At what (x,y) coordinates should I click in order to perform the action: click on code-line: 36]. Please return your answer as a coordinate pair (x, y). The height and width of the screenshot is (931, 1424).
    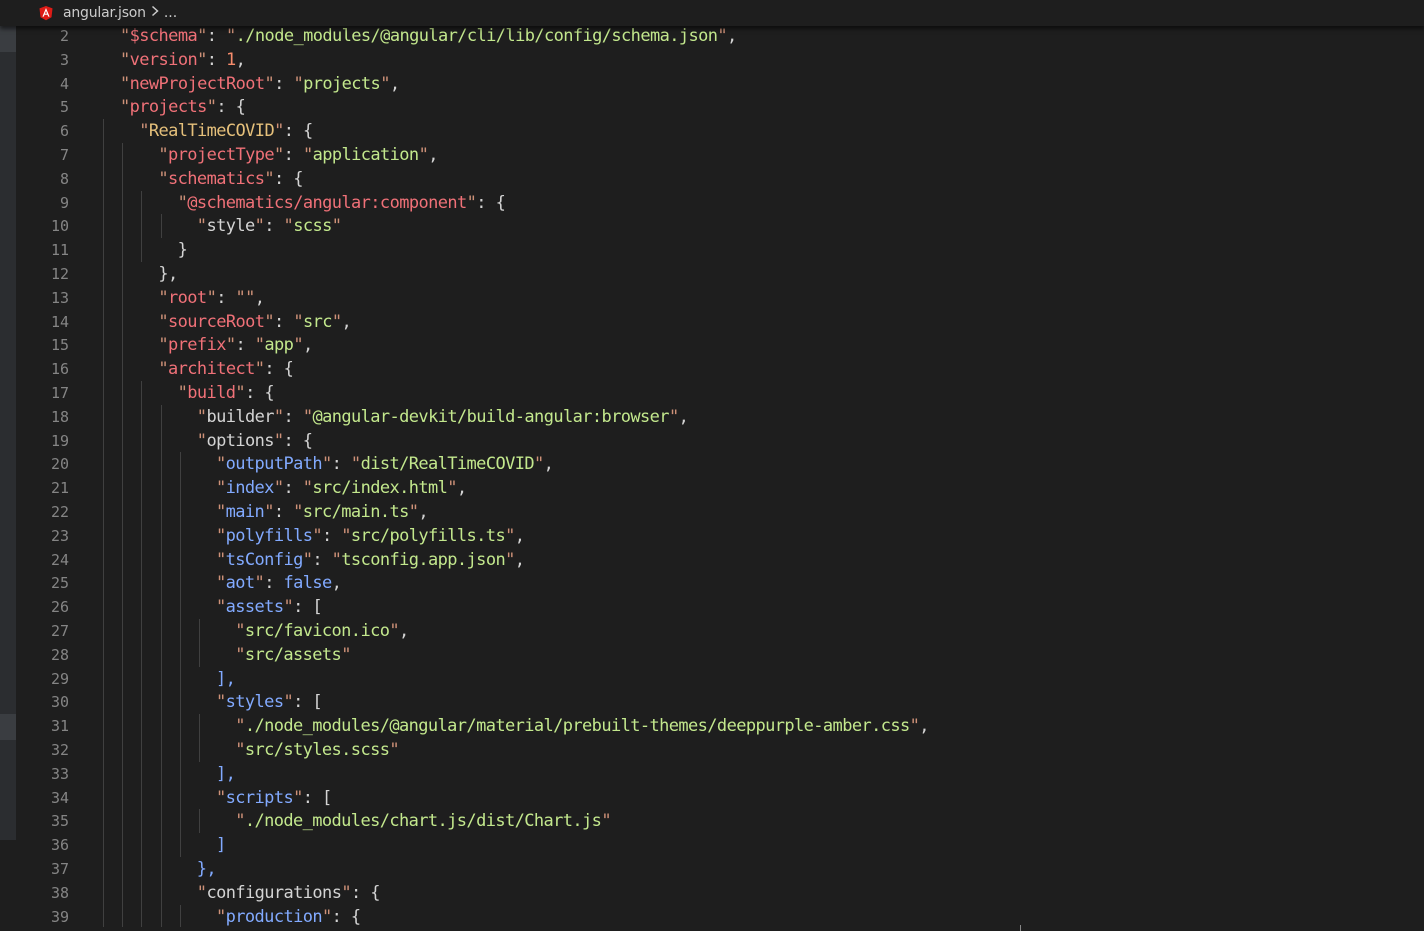
    Looking at the image, I should click on (712, 845).